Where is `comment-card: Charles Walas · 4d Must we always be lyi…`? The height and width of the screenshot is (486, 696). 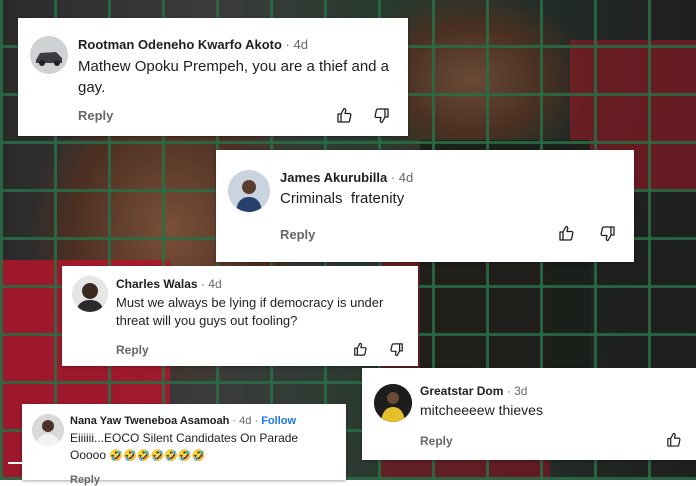
comment-card: Charles Walas · 4d Must we always be lyi… is located at coordinates (240, 316).